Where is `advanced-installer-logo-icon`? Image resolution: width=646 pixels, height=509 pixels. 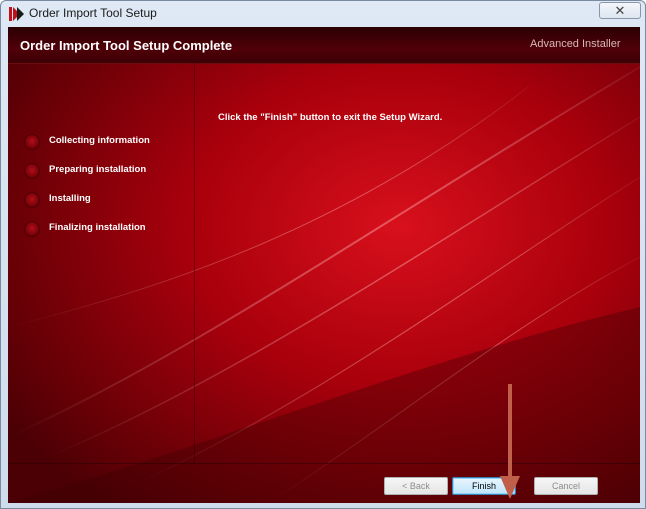
advanced-installer-logo-icon is located at coordinates (16, 14).